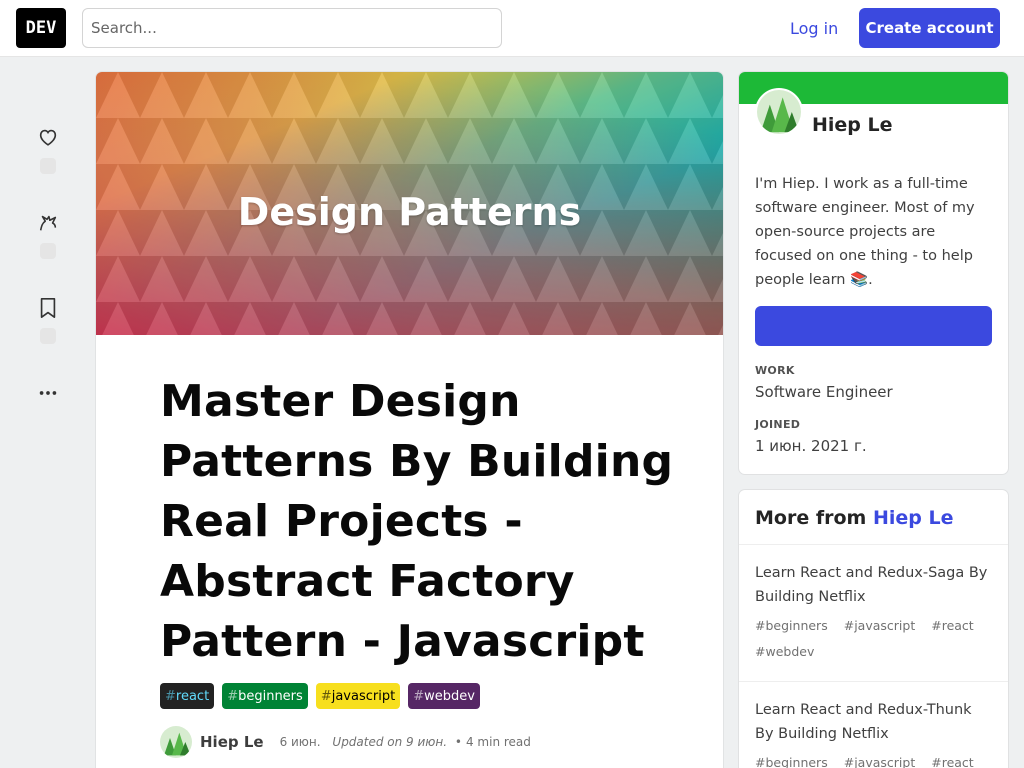 This screenshot has height=768, width=1024. I want to click on post-date: 6 июн., so click(300, 742).